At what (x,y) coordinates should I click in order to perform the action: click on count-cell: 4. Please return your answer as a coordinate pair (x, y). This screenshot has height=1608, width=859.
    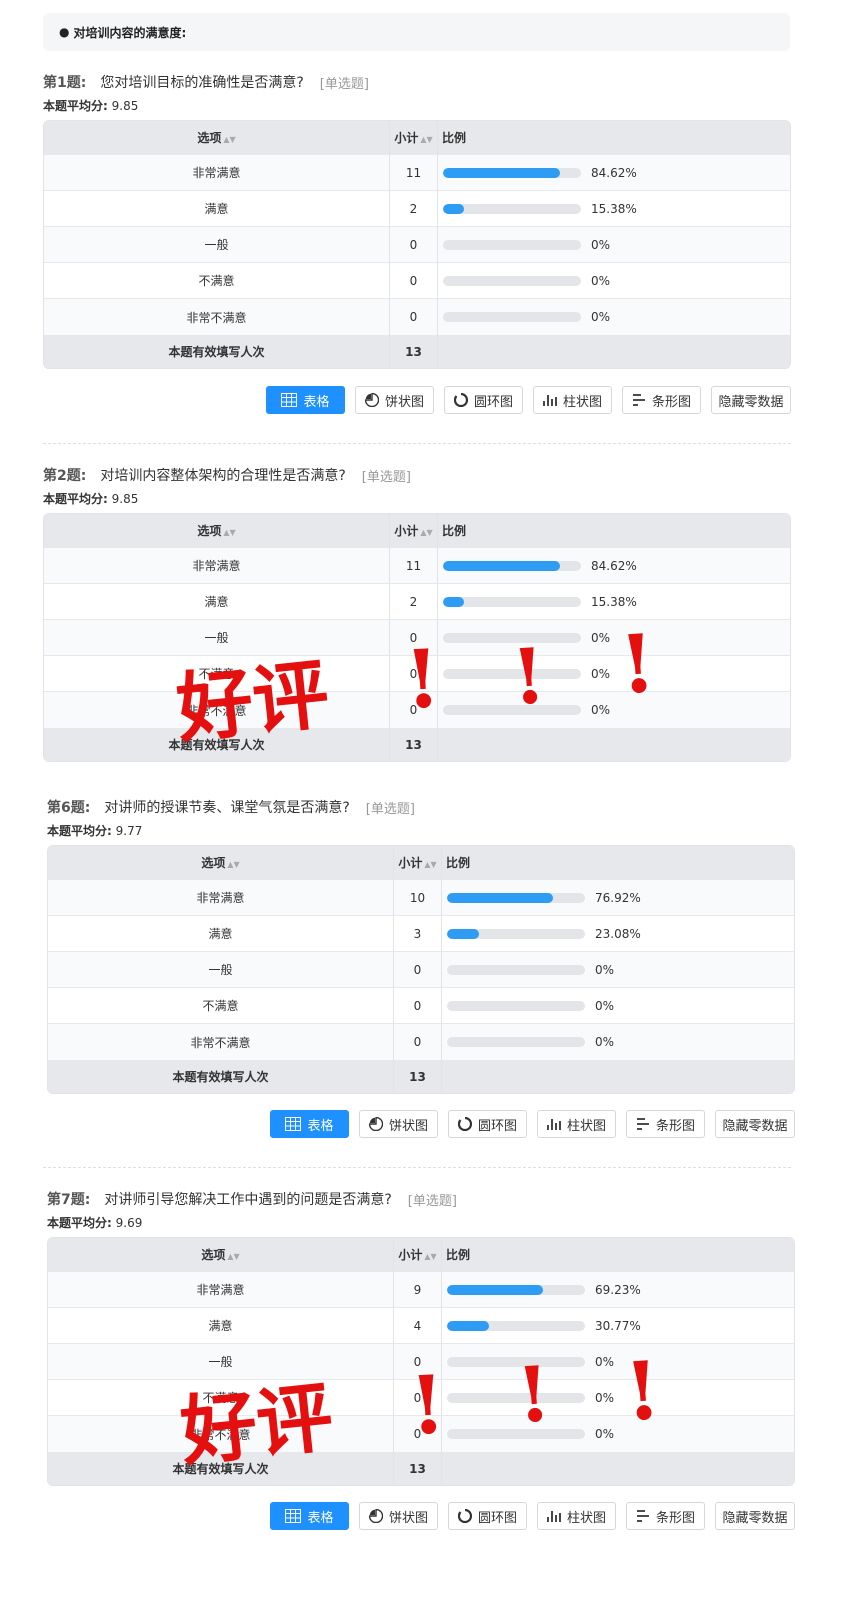
    Looking at the image, I should click on (418, 1326).